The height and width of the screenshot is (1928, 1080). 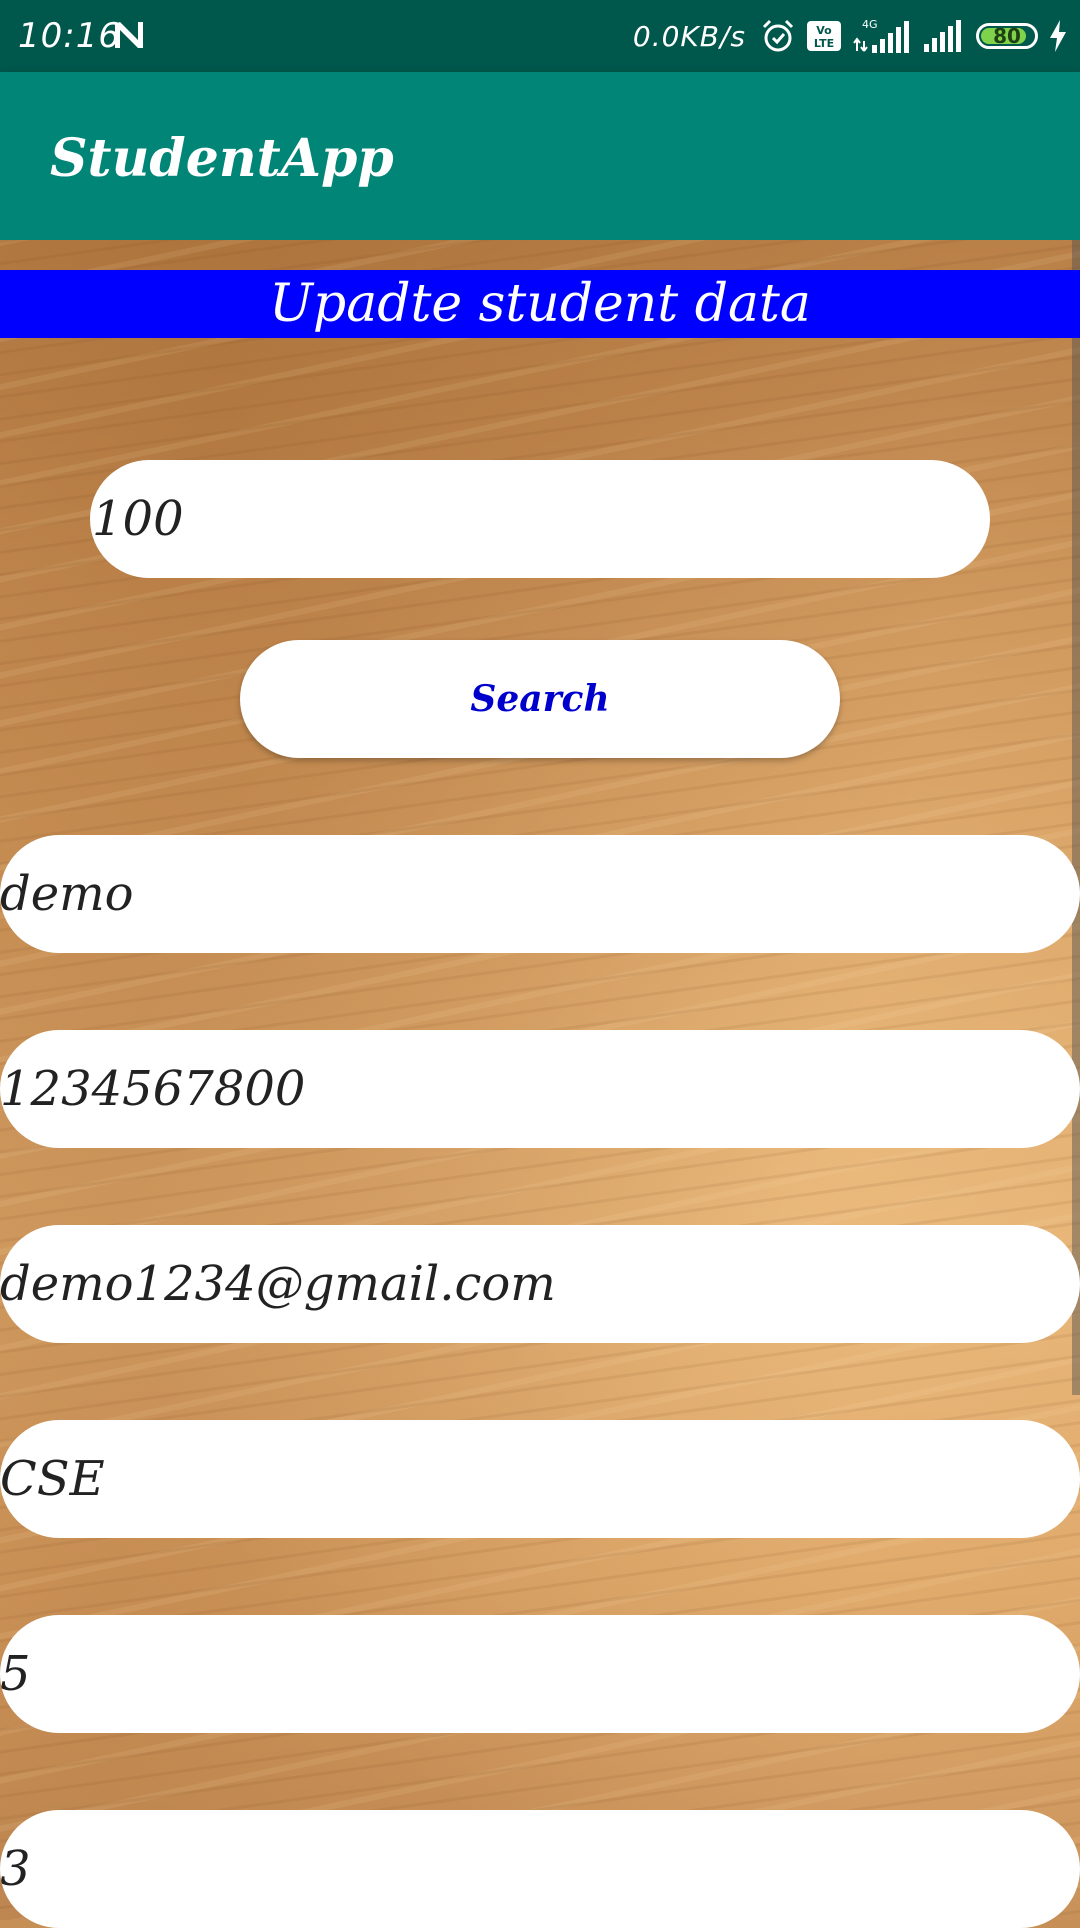 I want to click on student-name-field: demo, so click(x=540, y=894).